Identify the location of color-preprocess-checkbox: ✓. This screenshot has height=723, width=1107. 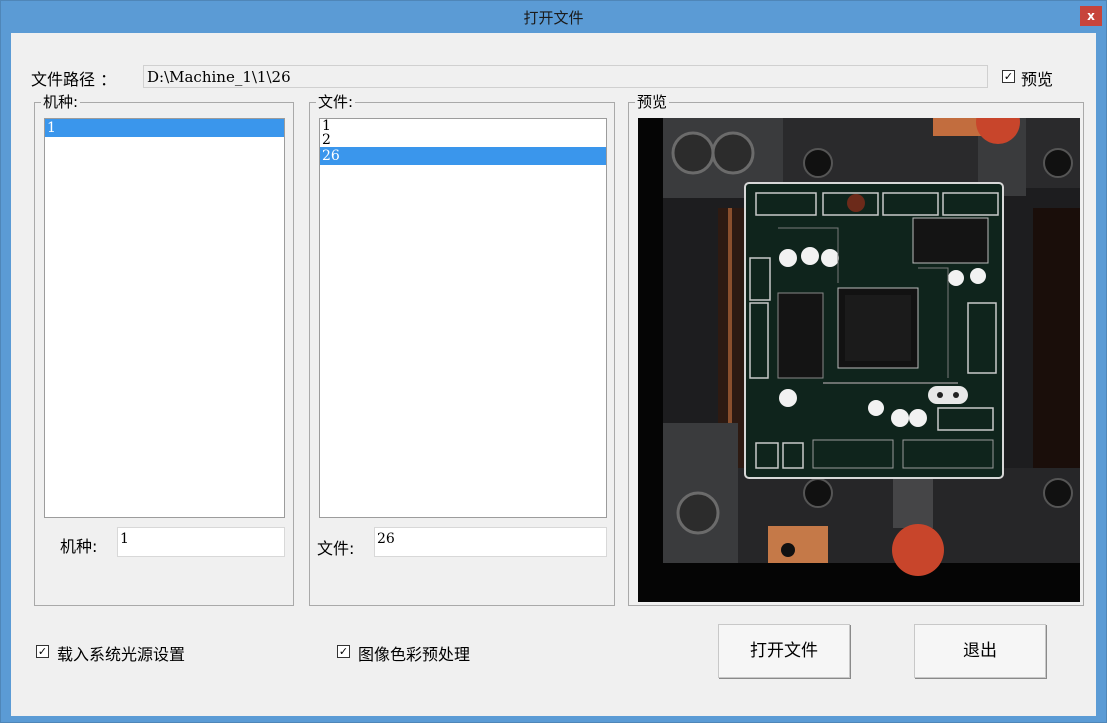
(343, 651).